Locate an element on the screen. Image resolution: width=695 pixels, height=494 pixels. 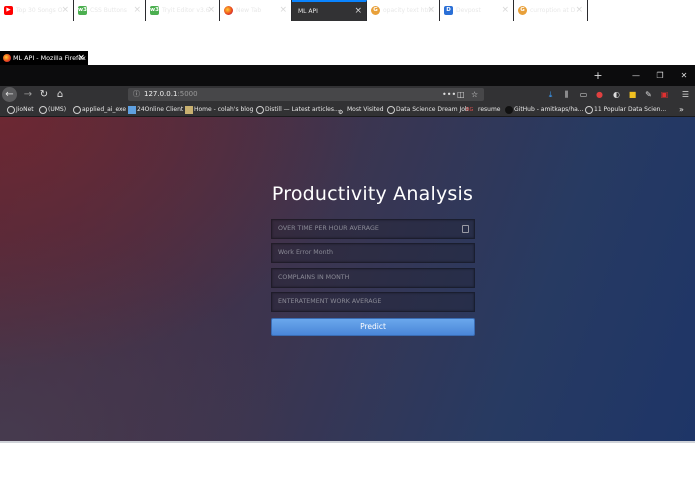
minimize-button: — is located at coordinates (636, 75).